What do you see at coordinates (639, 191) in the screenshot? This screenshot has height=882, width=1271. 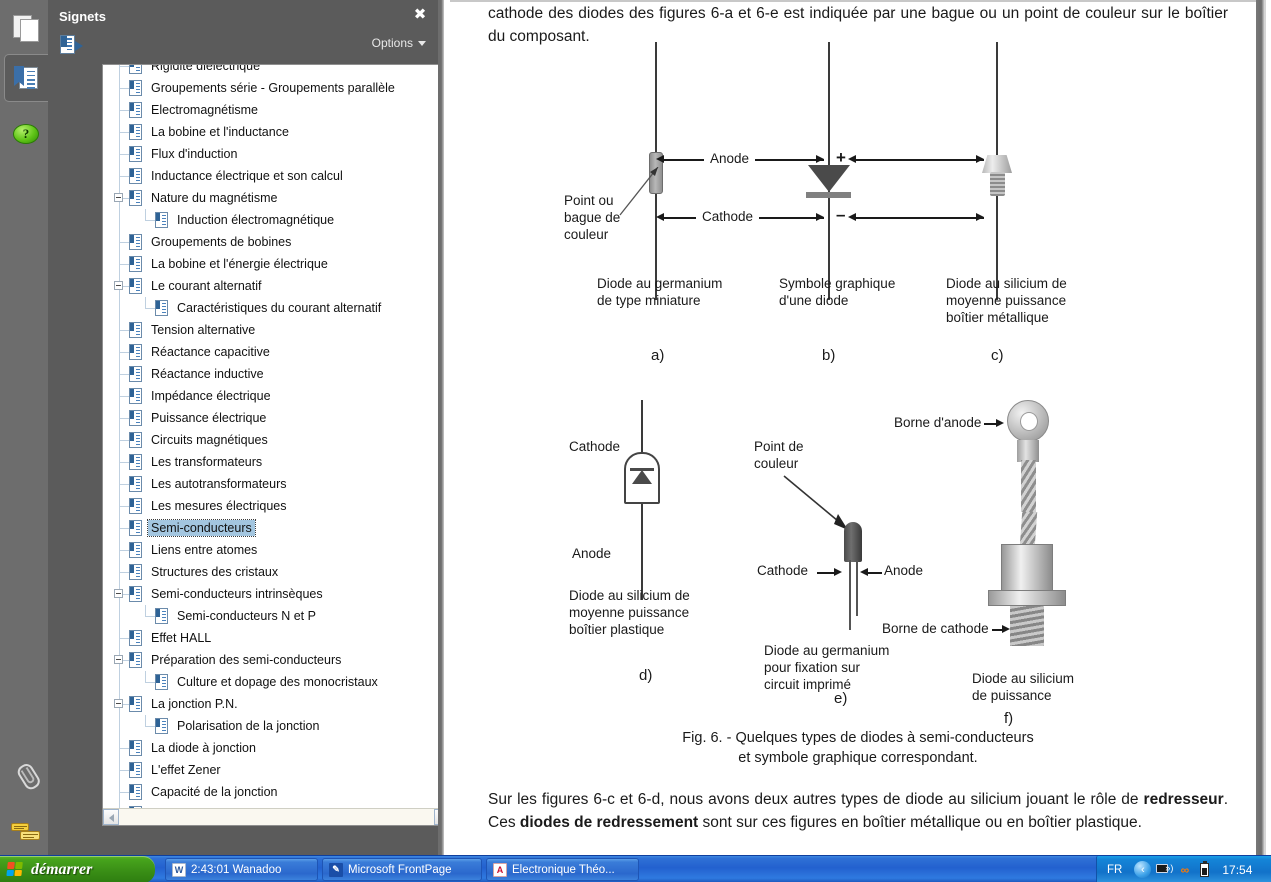 I see `fig-a-callout-arrow` at bounding box center [639, 191].